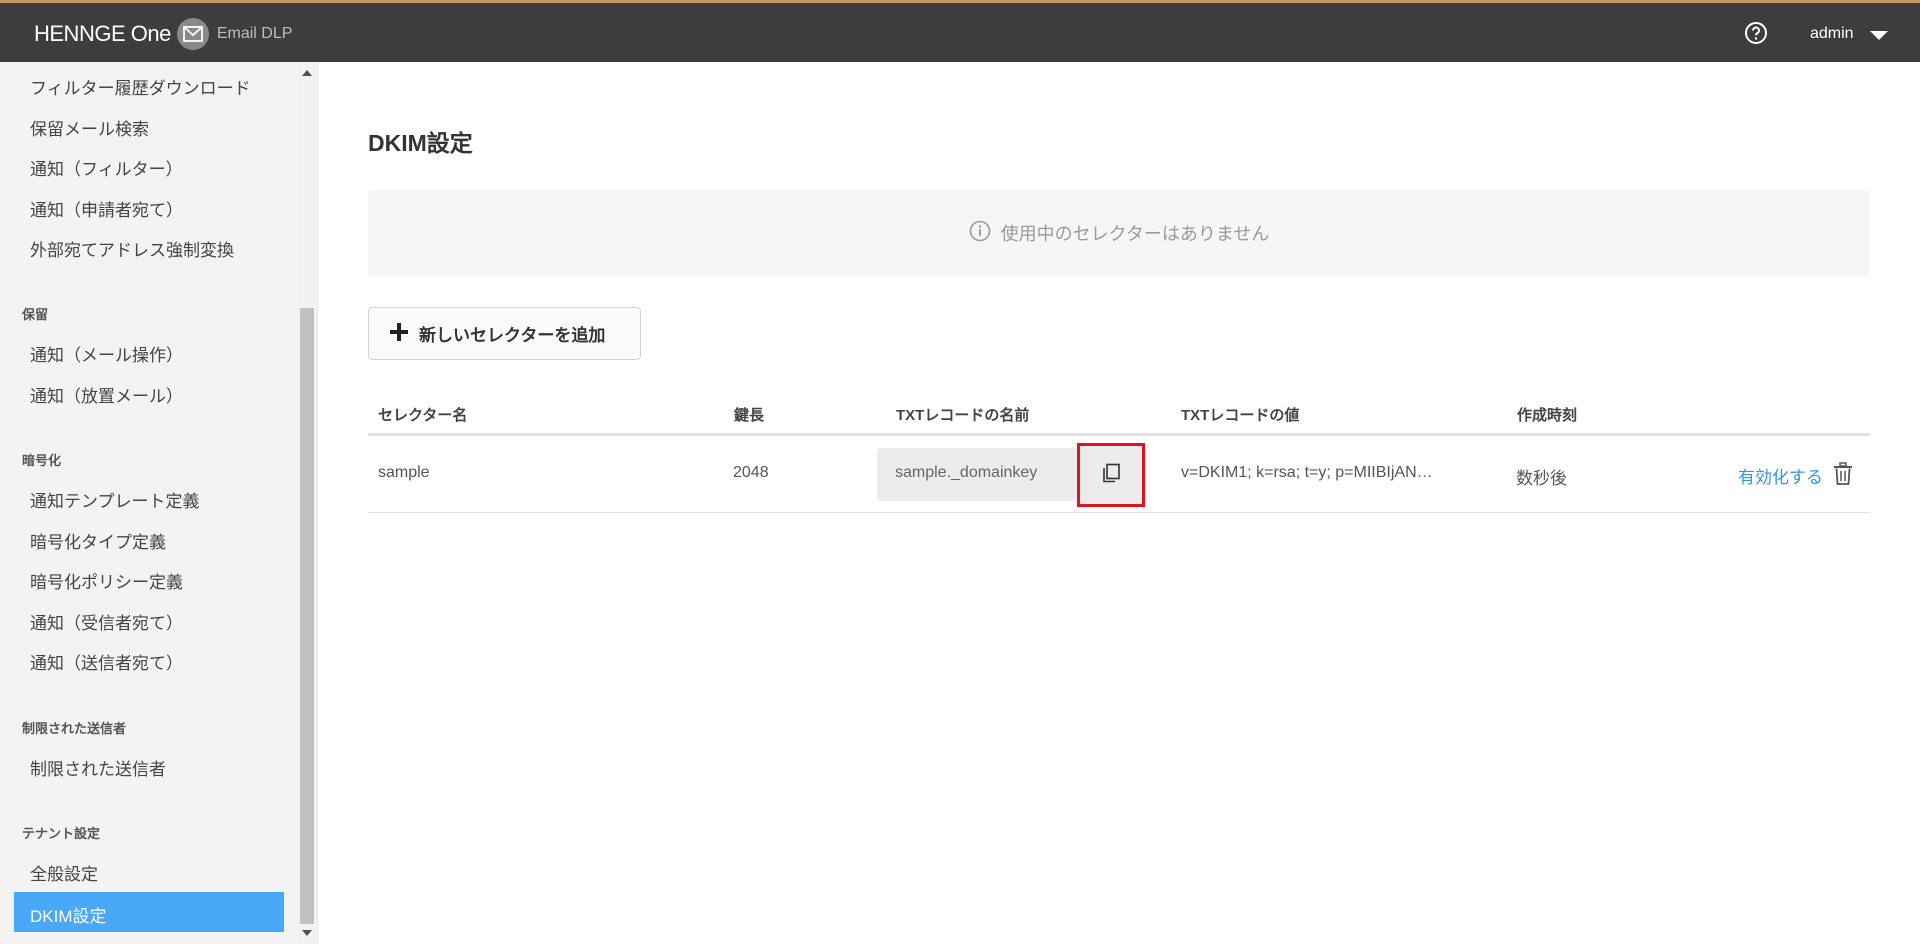 This screenshot has height=944, width=1920. Describe the element at coordinates (254, 33) in the screenshot. I see `product-name: Email DLP` at that location.